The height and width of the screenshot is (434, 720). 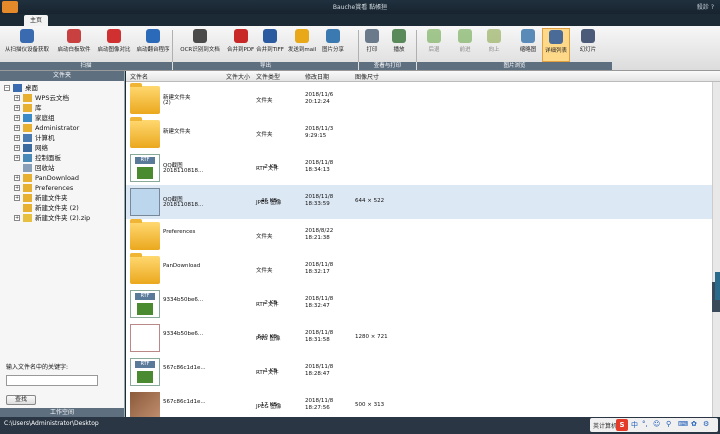 I want to click on tree-item: + 家庭组, so click(x=62, y=118).